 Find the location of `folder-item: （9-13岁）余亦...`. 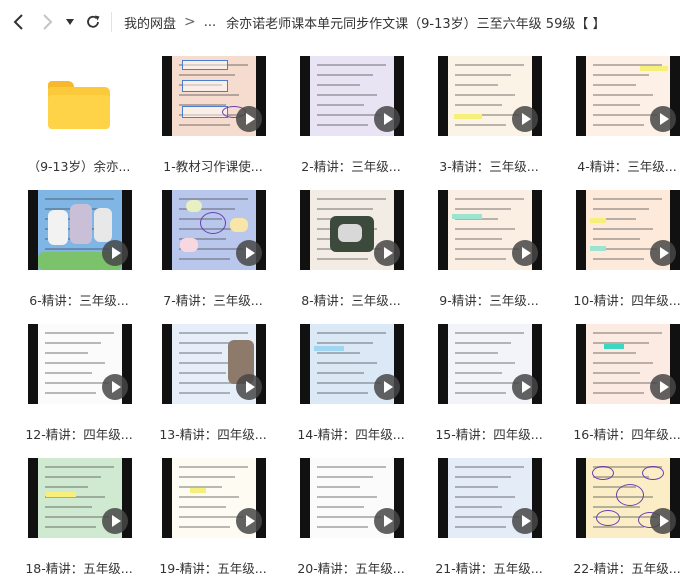

folder-item: （9-13岁）余亦... is located at coordinates (83, 116).